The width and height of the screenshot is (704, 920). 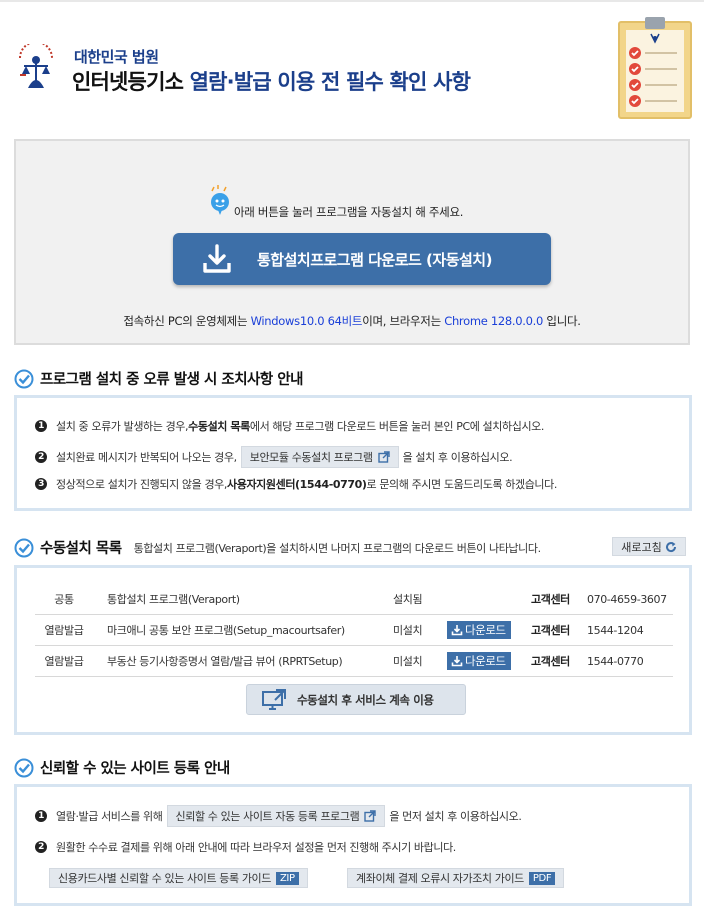 What do you see at coordinates (116, 57) in the screenshot?
I see `court-name: 대한민국 법원` at bounding box center [116, 57].